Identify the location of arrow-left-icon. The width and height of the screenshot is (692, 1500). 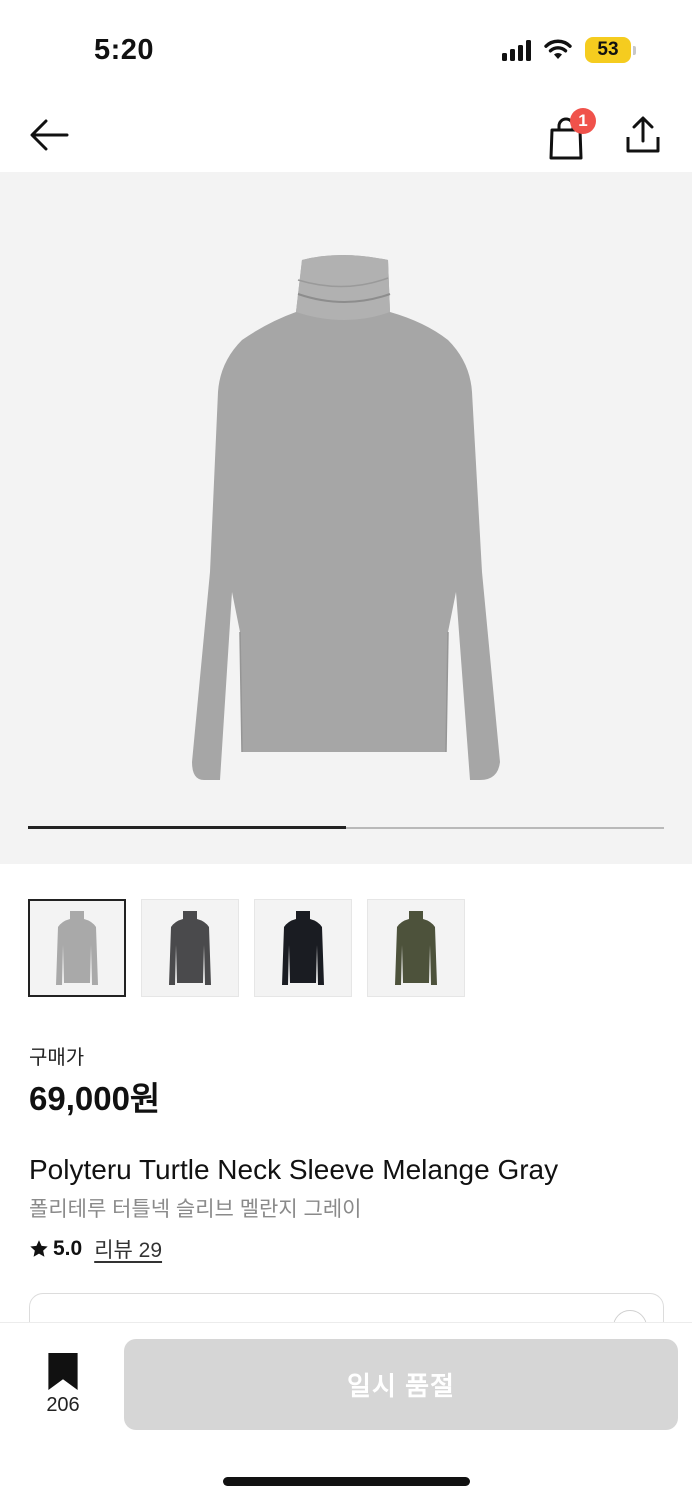
(49, 135).